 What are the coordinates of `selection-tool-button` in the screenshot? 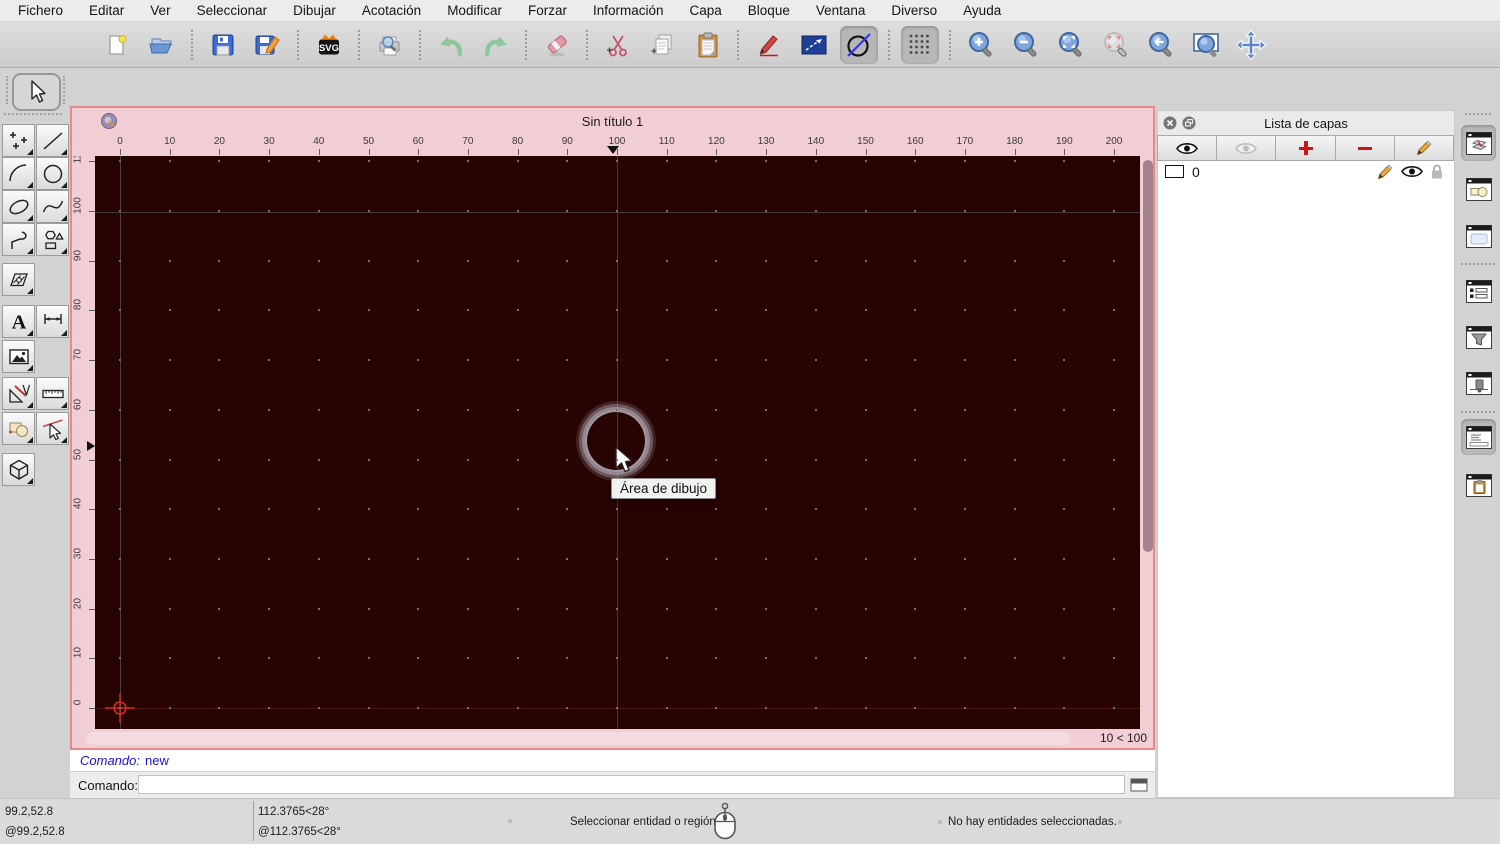 It's located at (36, 92).